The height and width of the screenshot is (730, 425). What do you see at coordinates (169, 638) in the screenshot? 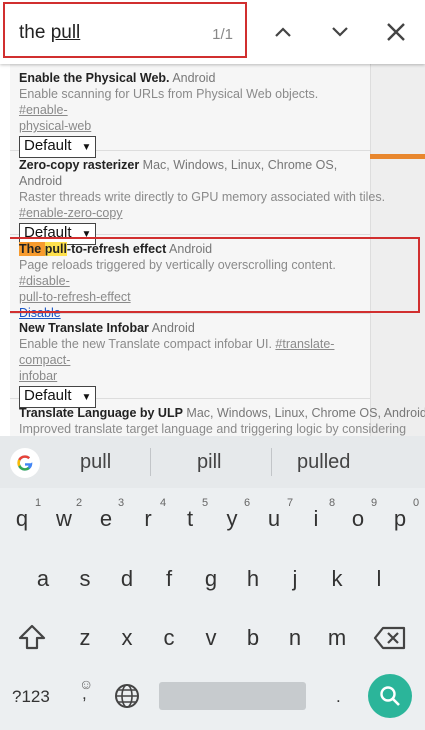
I see `key-c: c` at bounding box center [169, 638].